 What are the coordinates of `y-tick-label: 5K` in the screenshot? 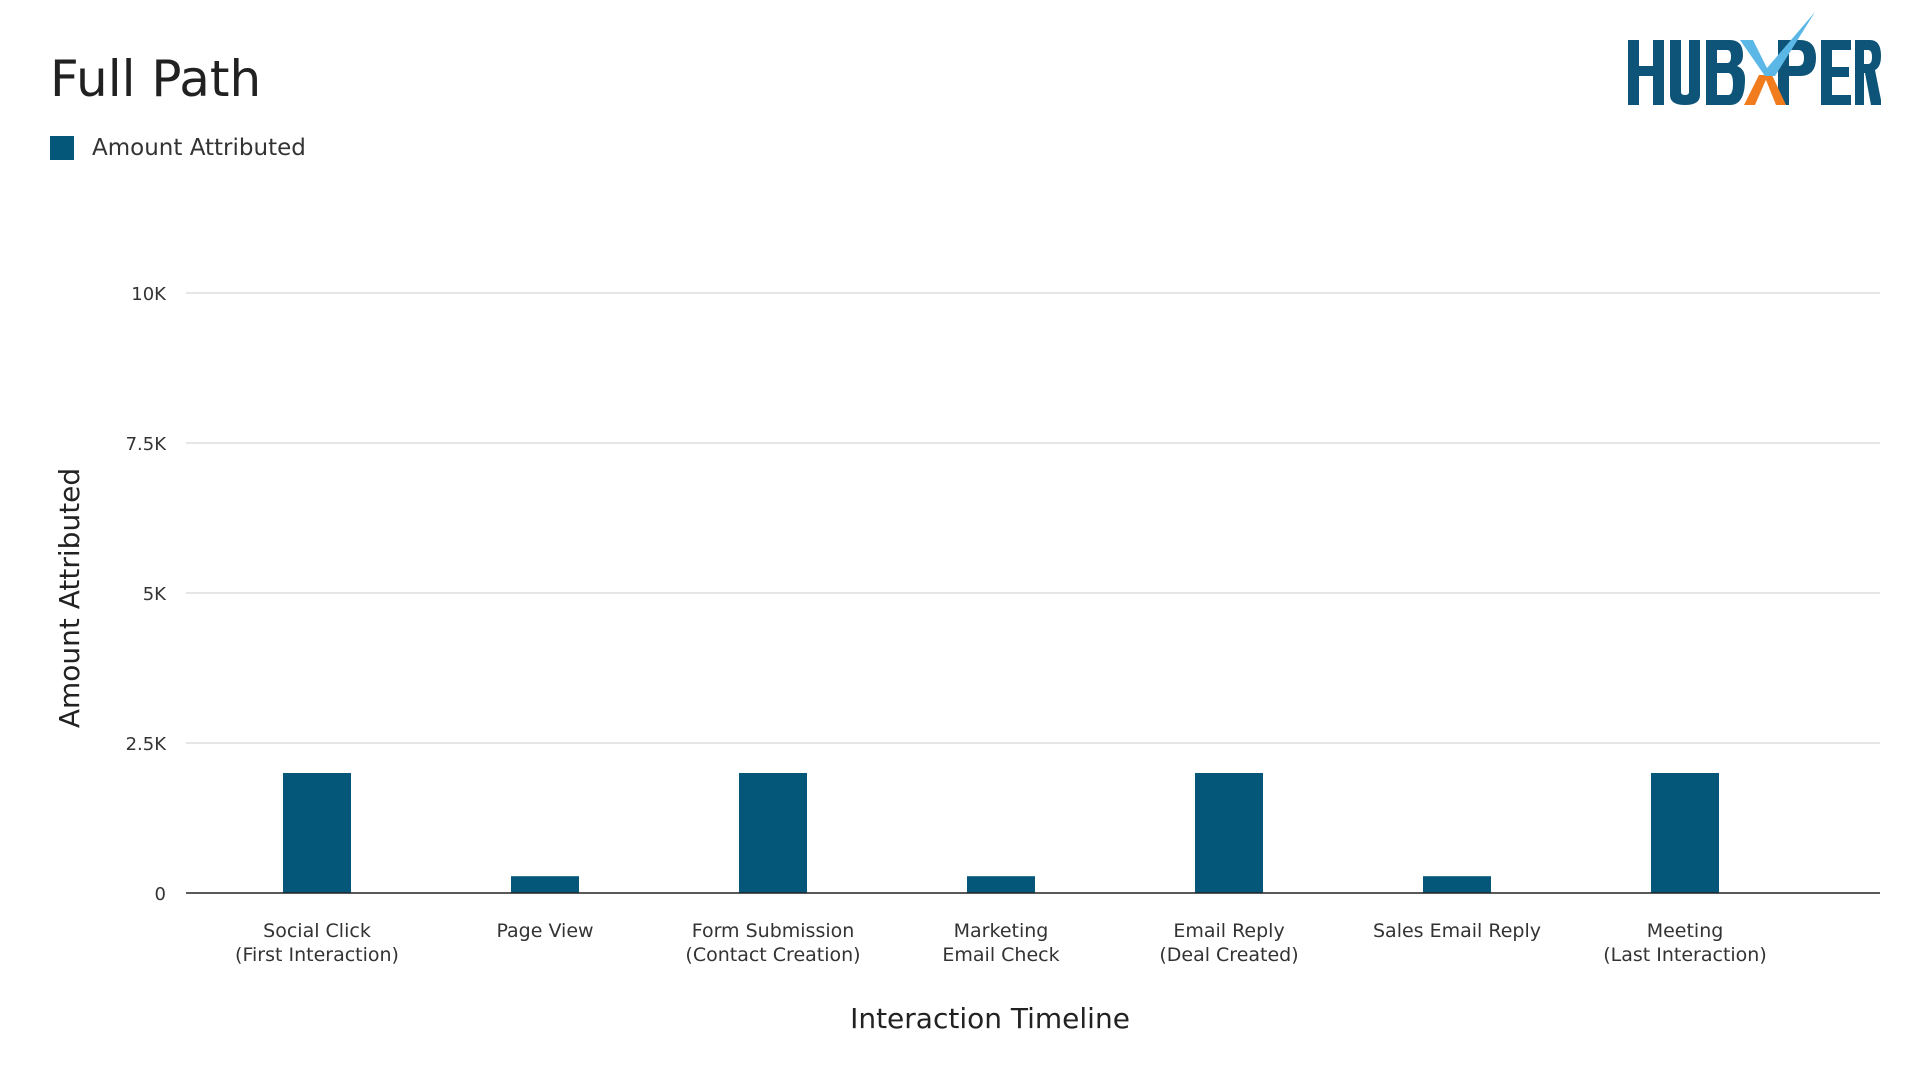 It's located at (155, 594).